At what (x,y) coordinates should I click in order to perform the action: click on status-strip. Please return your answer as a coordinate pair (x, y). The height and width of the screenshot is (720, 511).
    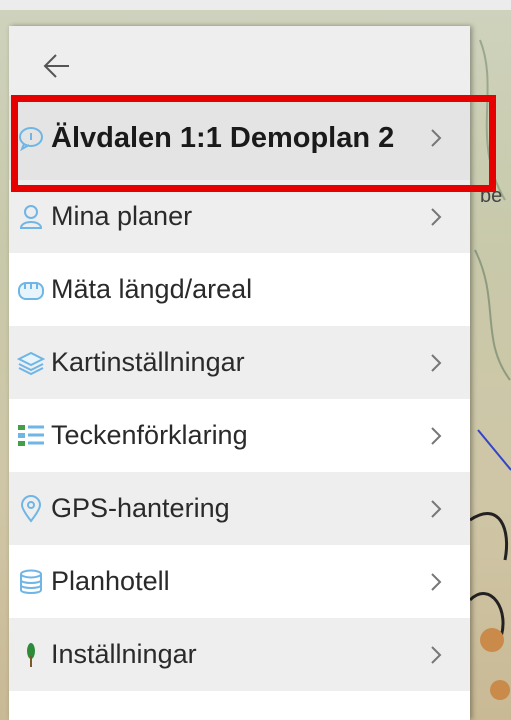
    Looking at the image, I should click on (255, 5).